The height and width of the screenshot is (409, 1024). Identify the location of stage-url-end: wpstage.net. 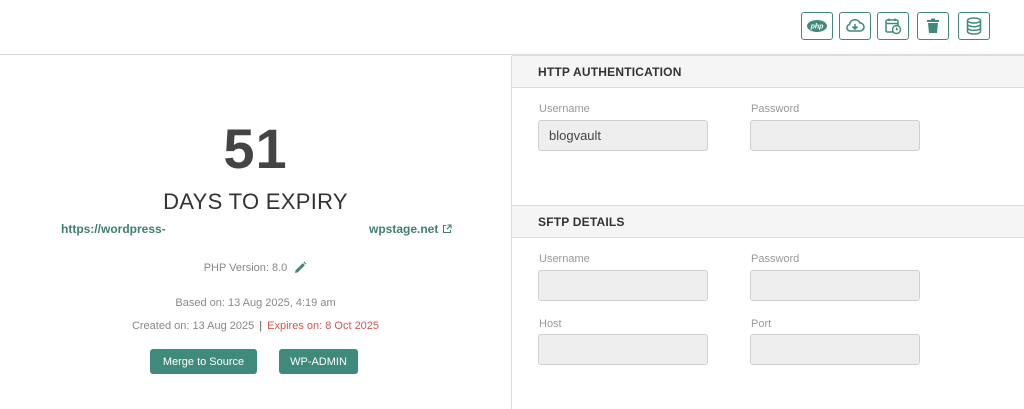
(404, 229).